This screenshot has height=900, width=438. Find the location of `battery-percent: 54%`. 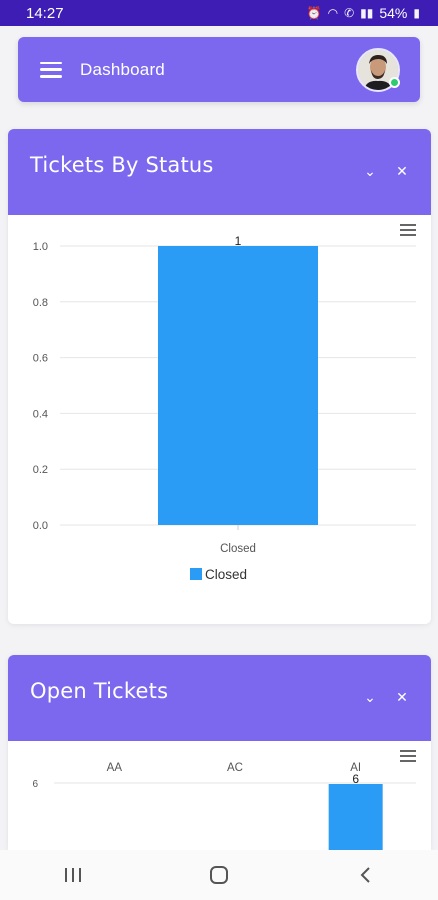

battery-percent: 54% is located at coordinates (393, 13).